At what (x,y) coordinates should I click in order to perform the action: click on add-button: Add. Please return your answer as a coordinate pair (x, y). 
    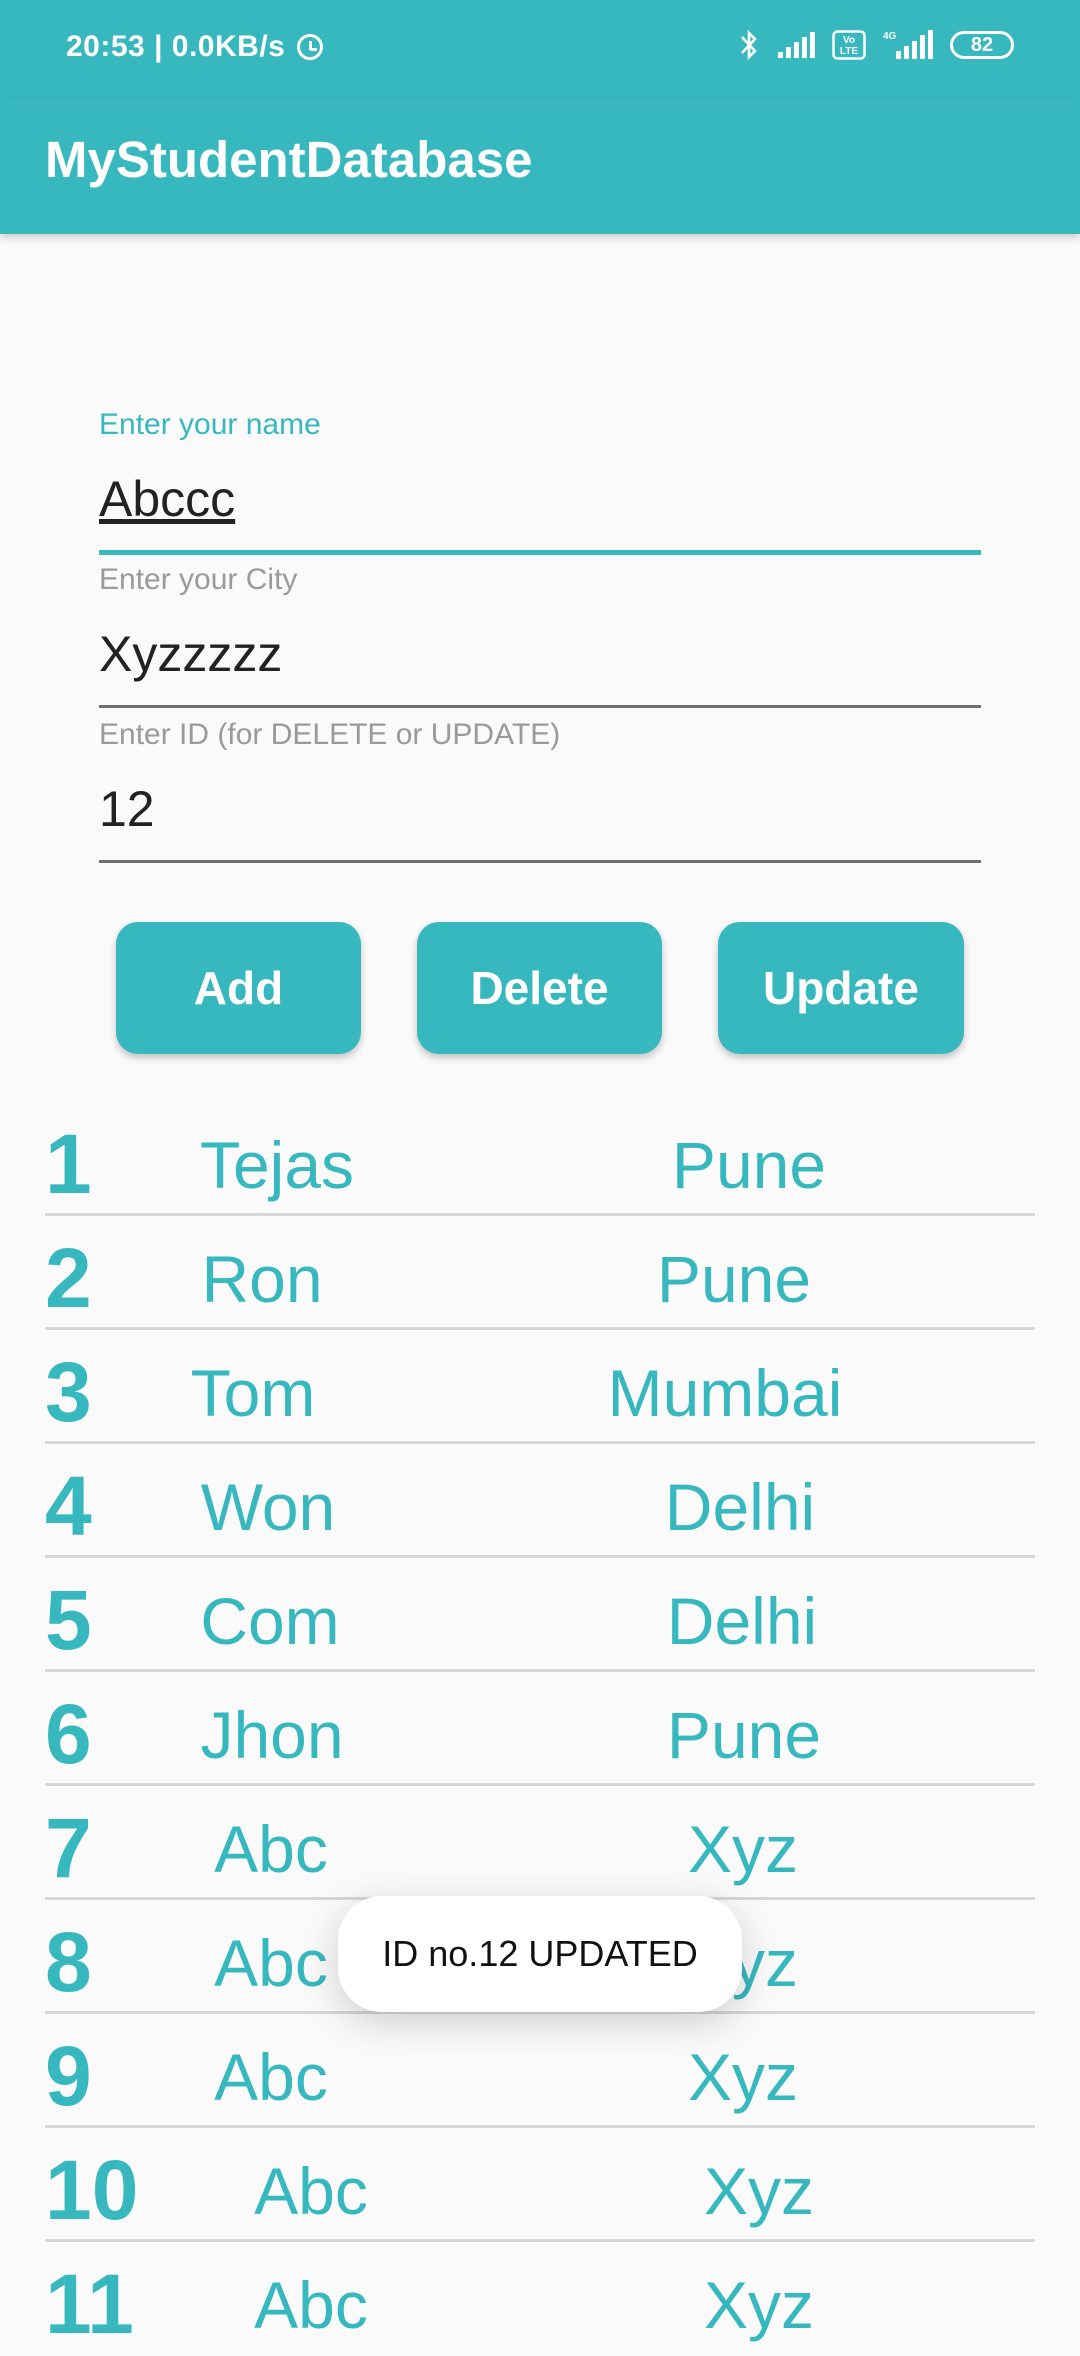
    Looking at the image, I should click on (238, 988).